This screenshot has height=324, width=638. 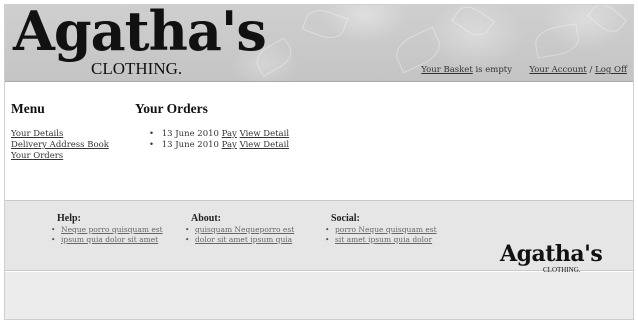 What do you see at coordinates (137, 68) in the screenshot?
I see `site-logo-tagline: CLOTHING.` at bounding box center [137, 68].